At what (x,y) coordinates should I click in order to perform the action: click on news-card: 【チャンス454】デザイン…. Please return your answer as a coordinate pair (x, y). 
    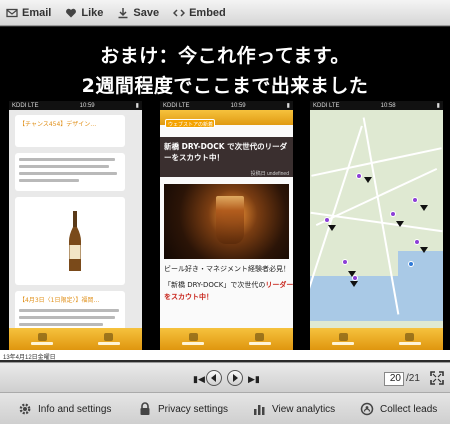
    Looking at the image, I should click on (70, 131).